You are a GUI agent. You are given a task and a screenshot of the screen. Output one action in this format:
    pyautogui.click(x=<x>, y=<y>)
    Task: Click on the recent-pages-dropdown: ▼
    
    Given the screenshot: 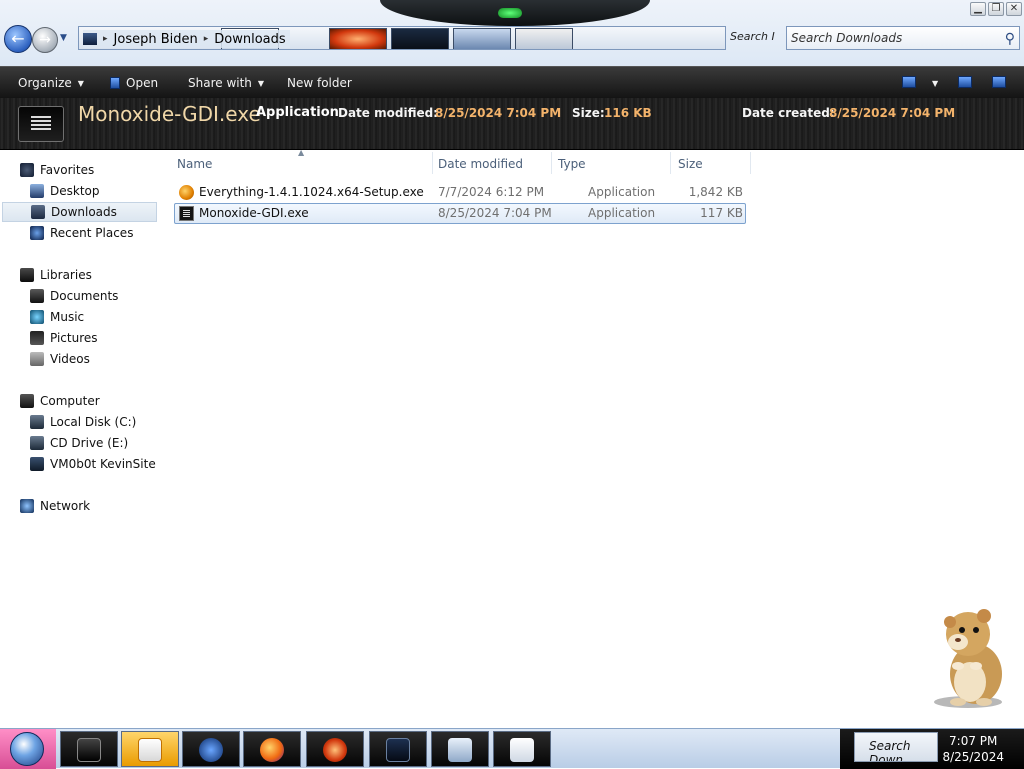 What is the action you would take?
    pyautogui.click(x=65, y=38)
    